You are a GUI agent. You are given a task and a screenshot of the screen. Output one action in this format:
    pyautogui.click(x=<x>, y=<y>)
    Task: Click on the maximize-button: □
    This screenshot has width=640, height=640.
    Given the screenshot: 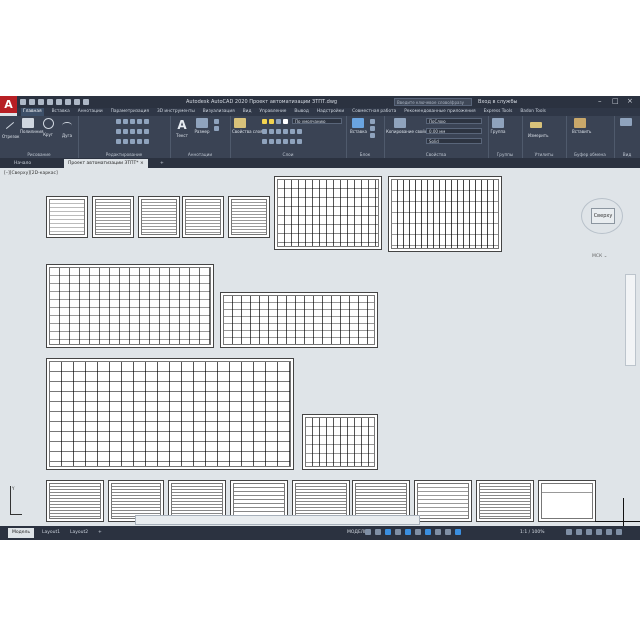 What is the action you would take?
    pyautogui.click(x=615, y=101)
    